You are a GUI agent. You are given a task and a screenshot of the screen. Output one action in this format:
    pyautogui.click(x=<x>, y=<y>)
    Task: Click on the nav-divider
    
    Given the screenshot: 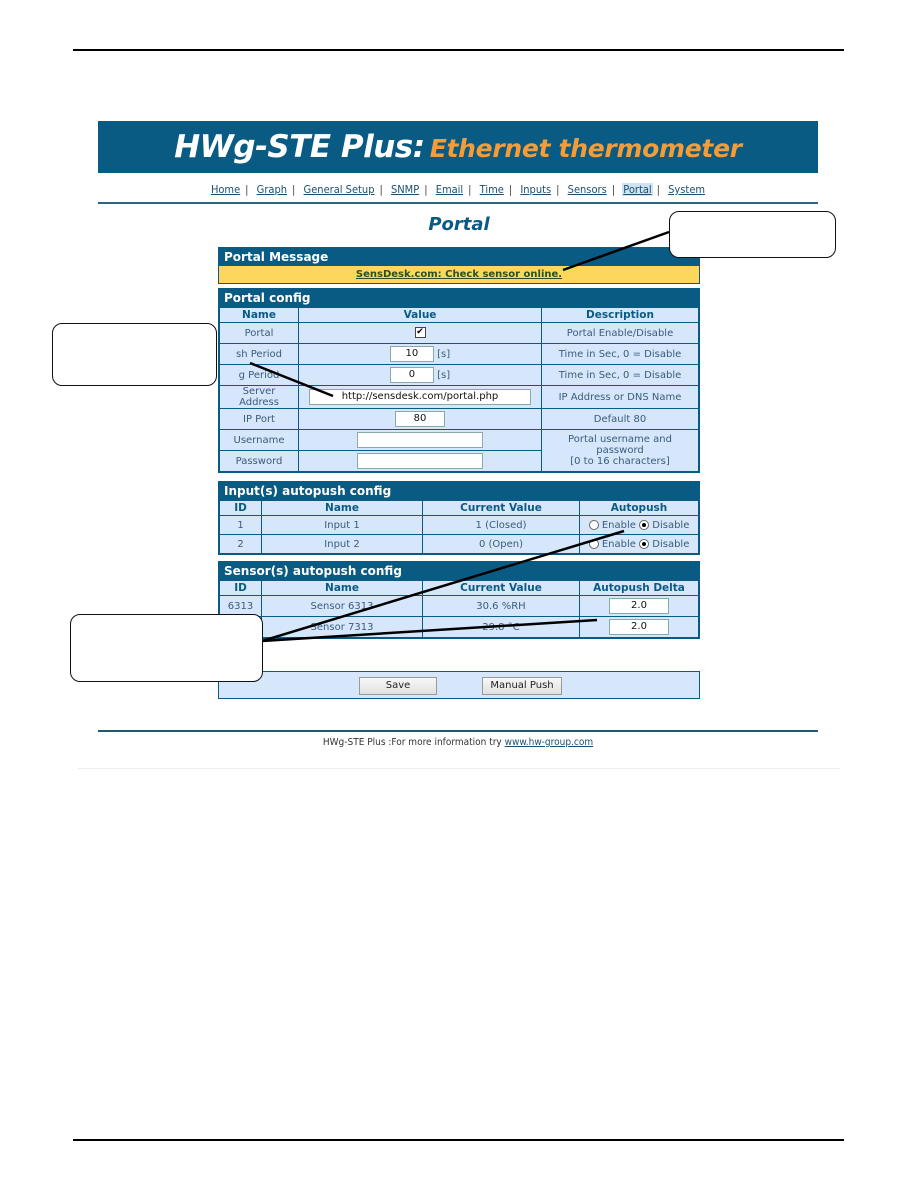 What is the action you would take?
    pyautogui.click(x=458, y=203)
    